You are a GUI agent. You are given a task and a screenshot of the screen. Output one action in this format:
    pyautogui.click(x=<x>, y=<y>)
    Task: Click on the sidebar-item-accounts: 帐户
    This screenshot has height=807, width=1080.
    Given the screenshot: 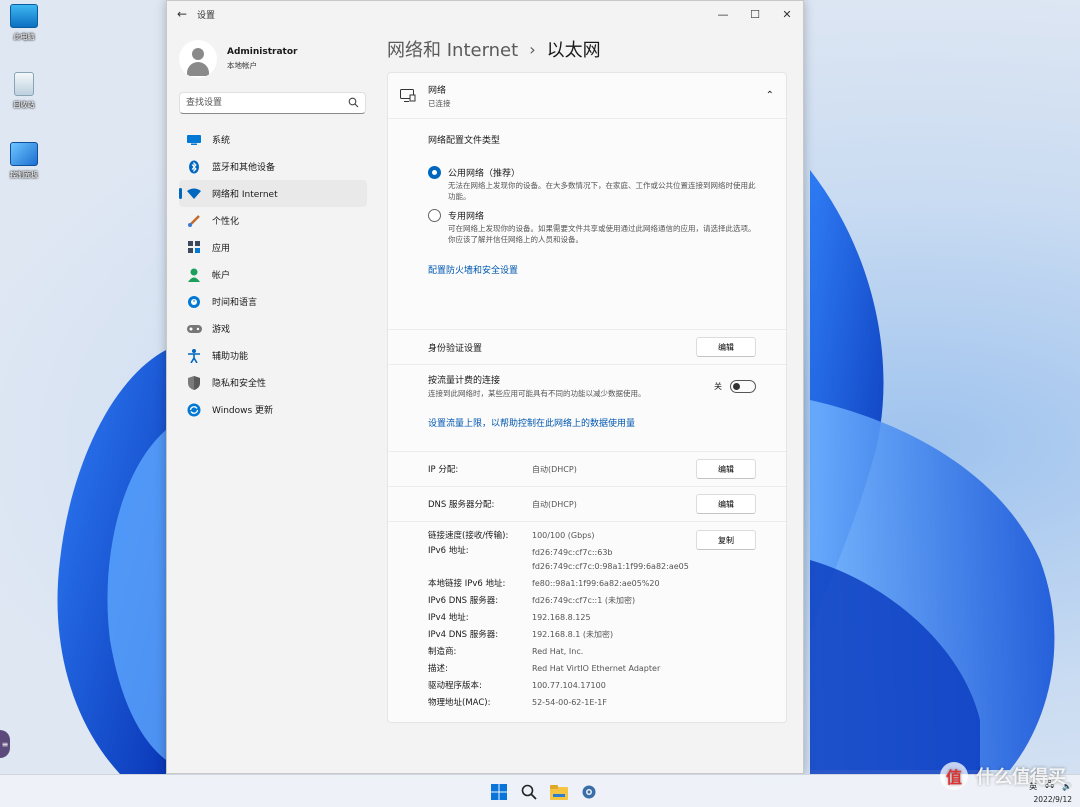 What is the action you would take?
    pyautogui.click(x=273, y=274)
    